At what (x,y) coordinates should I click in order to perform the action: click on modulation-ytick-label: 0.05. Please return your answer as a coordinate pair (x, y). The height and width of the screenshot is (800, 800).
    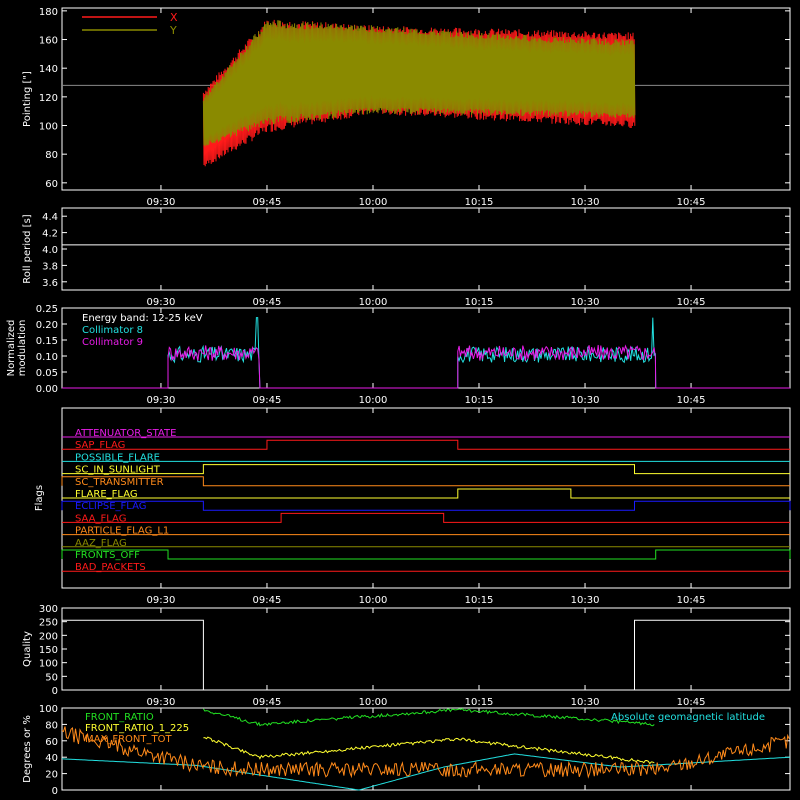
    Looking at the image, I should click on (47, 373).